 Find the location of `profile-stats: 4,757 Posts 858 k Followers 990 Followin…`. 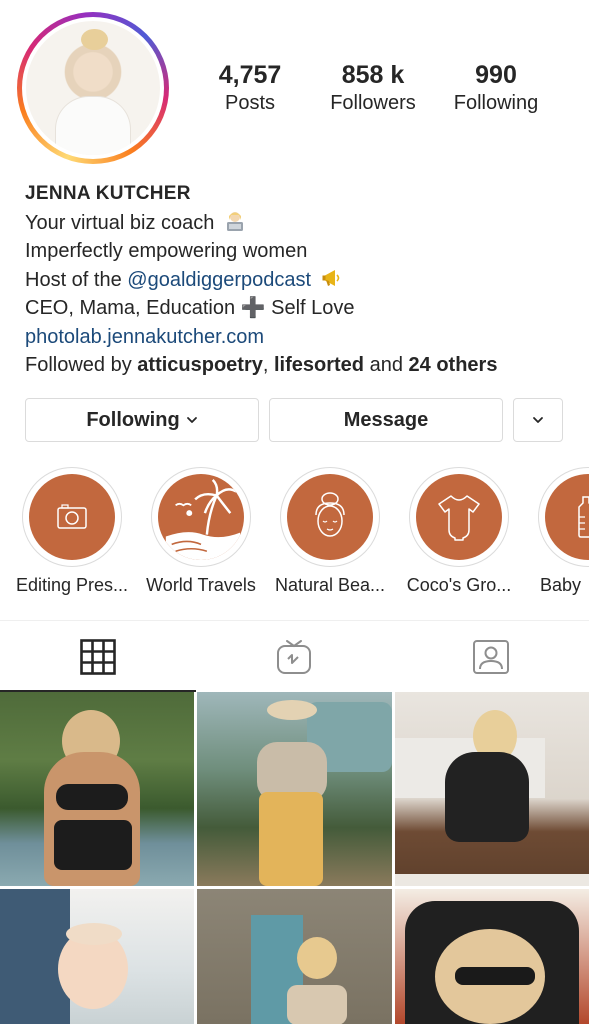

profile-stats: 4,757 Posts 858 k Followers 990 Followin… is located at coordinates (385, 88).